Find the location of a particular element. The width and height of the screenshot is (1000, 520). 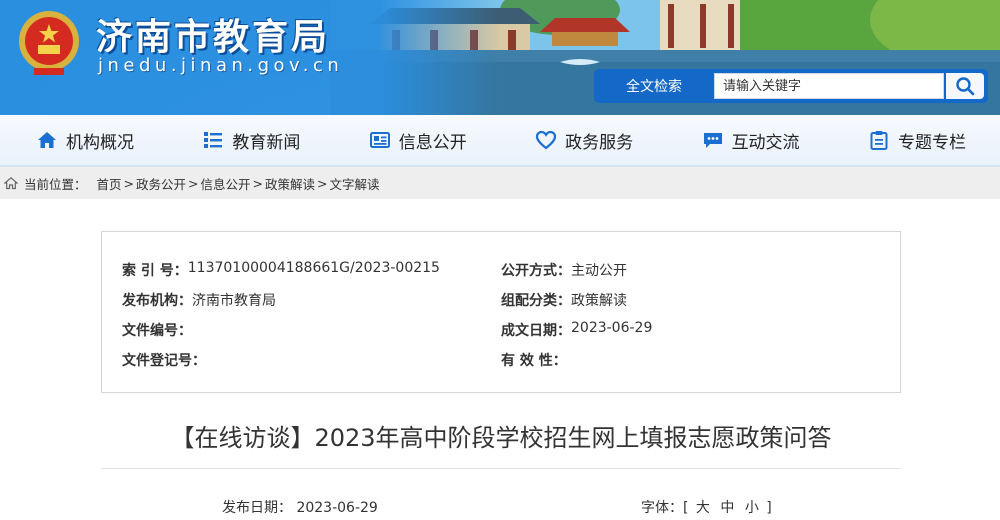

heart-icon is located at coordinates (546, 140).